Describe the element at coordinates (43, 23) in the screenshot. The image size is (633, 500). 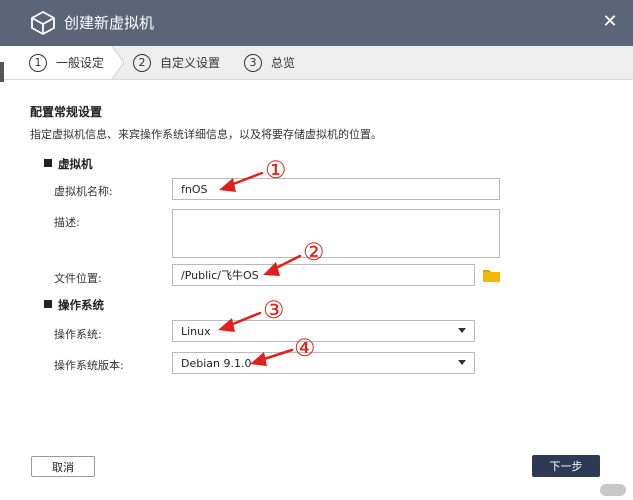
I see `vm-cube-icon` at that location.